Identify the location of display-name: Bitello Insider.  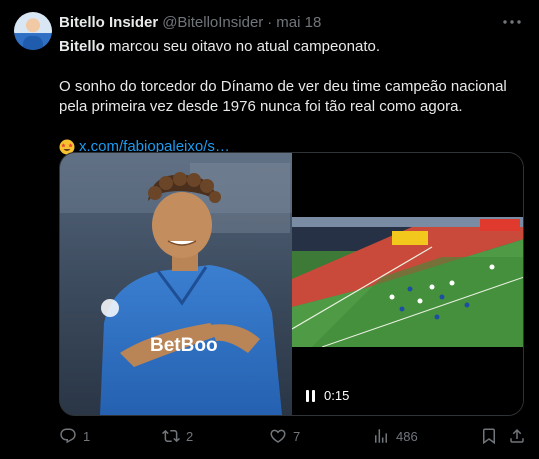
(108, 22).